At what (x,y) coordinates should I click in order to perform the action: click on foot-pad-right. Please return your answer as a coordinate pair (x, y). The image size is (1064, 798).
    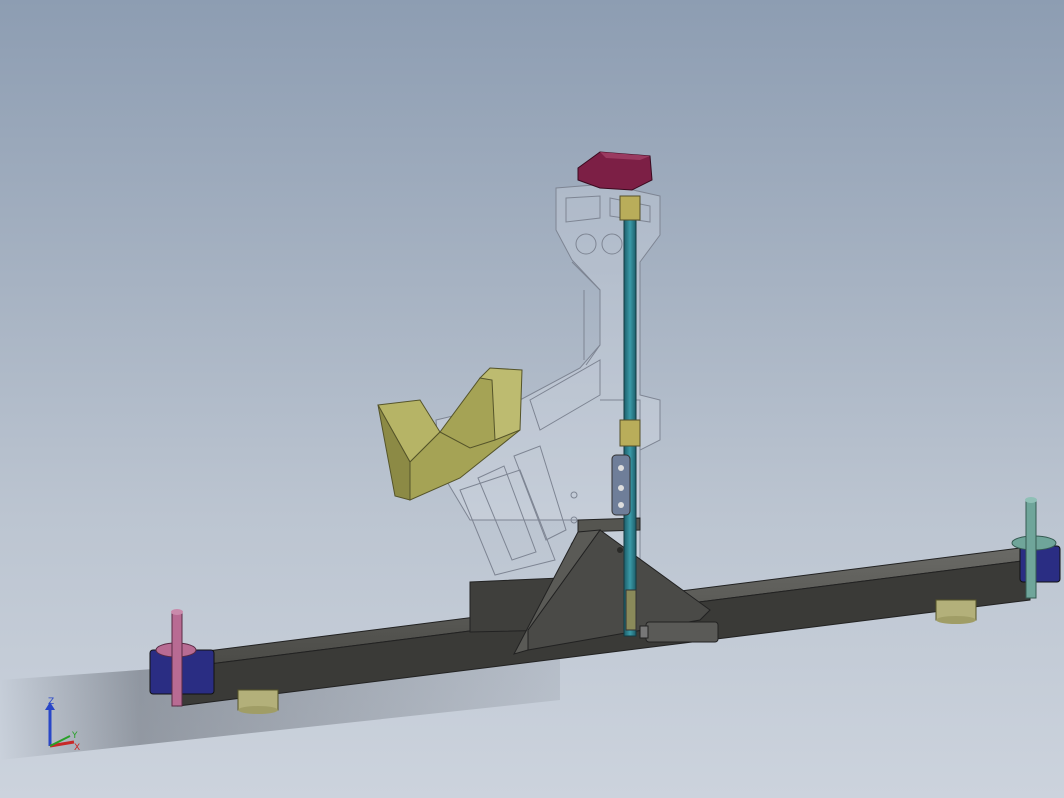
    Looking at the image, I should click on (956, 611).